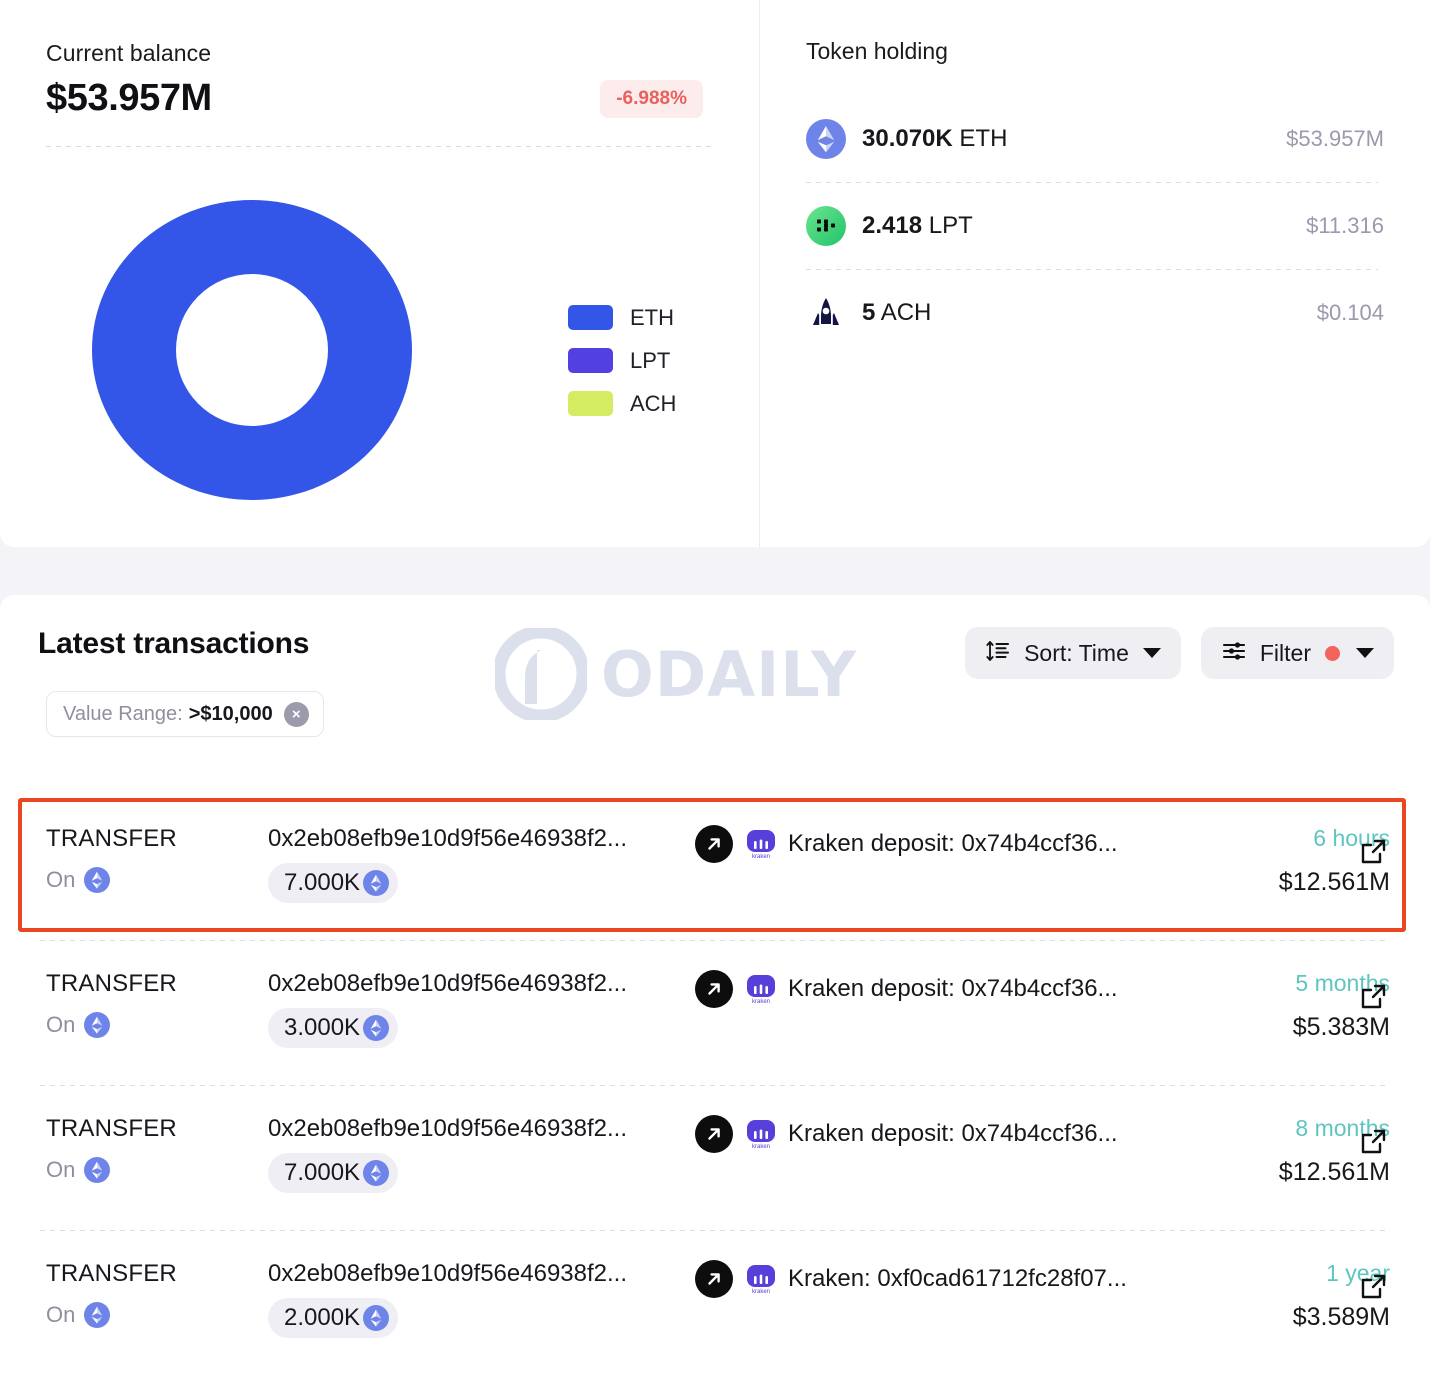 This screenshot has width=1430, height=1378. What do you see at coordinates (1350, 312) in the screenshot?
I see `token-value-ach: $0.104` at bounding box center [1350, 312].